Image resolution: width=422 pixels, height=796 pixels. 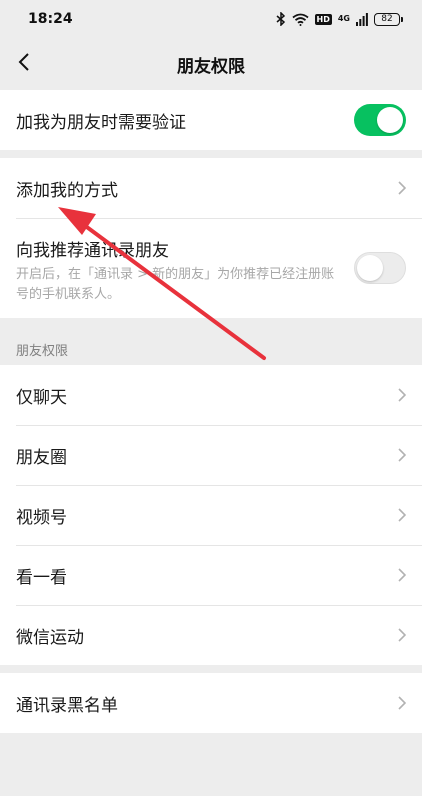 I want to click on permission-item-label: 视频号, so click(x=41, y=517).